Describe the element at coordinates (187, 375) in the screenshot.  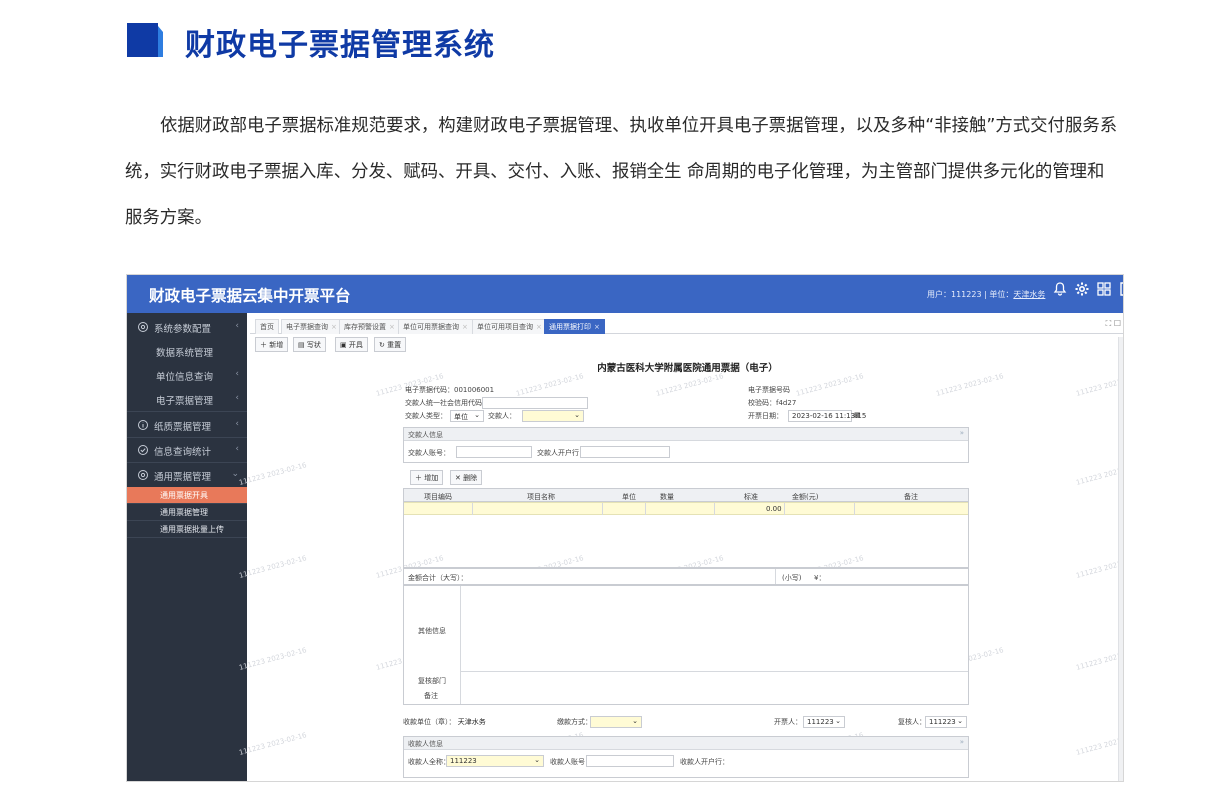
I see `sidebar-item-unit-info: 单位信息查询 ‹` at that location.